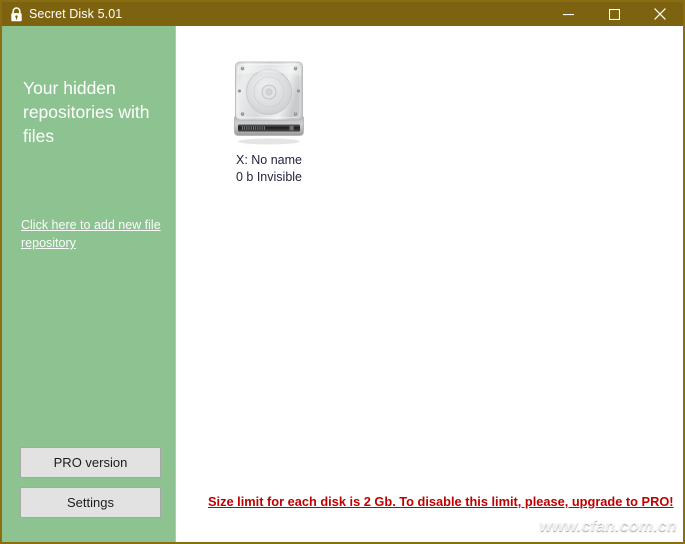 The height and width of the screenshot is (544, 685). I want to click on disk-labels: X: No name 0 b Invisible, so click(269, 169).